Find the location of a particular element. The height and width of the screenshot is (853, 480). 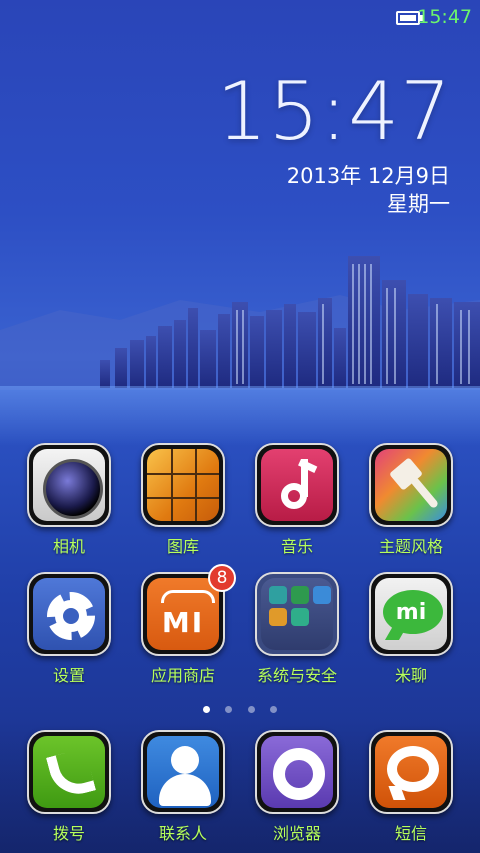

folder-icon is located at coordinates (297, 614).